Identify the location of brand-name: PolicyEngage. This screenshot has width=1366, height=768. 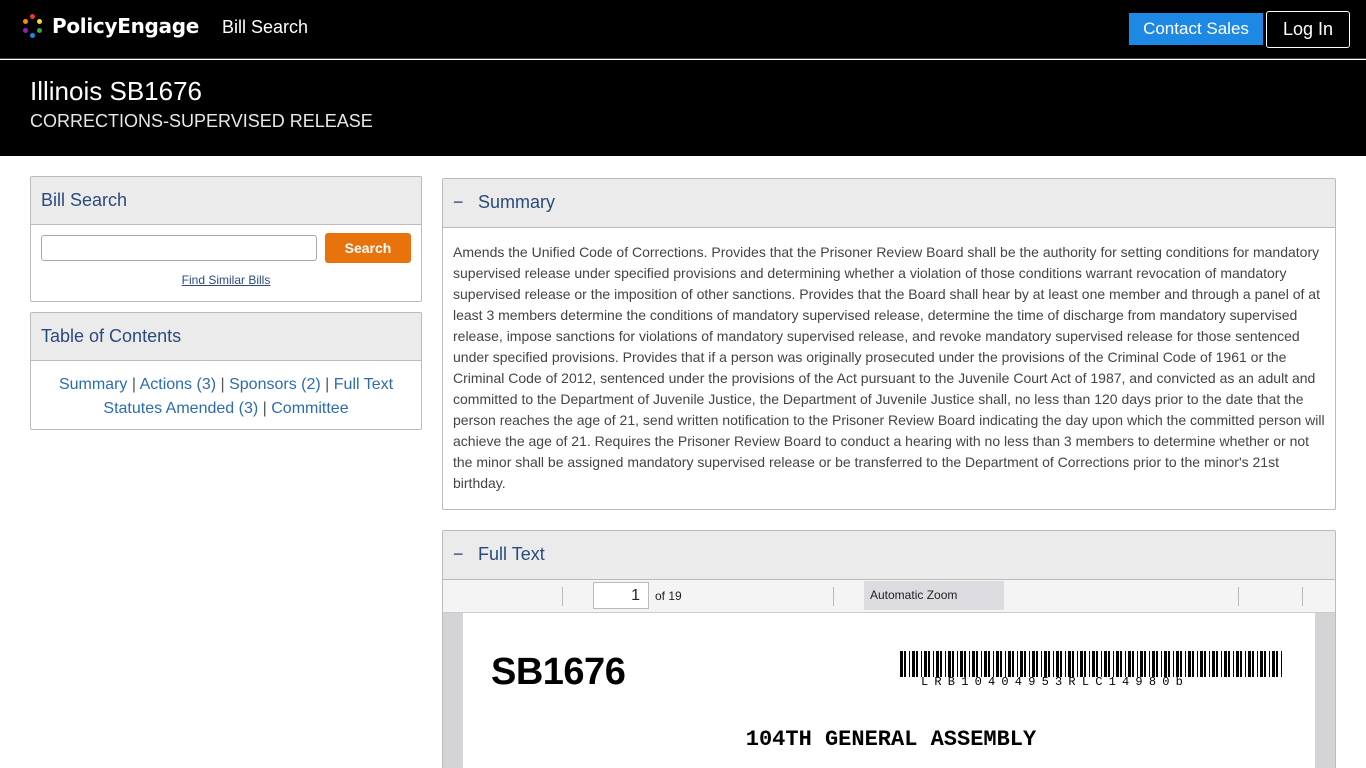
(125, 26).